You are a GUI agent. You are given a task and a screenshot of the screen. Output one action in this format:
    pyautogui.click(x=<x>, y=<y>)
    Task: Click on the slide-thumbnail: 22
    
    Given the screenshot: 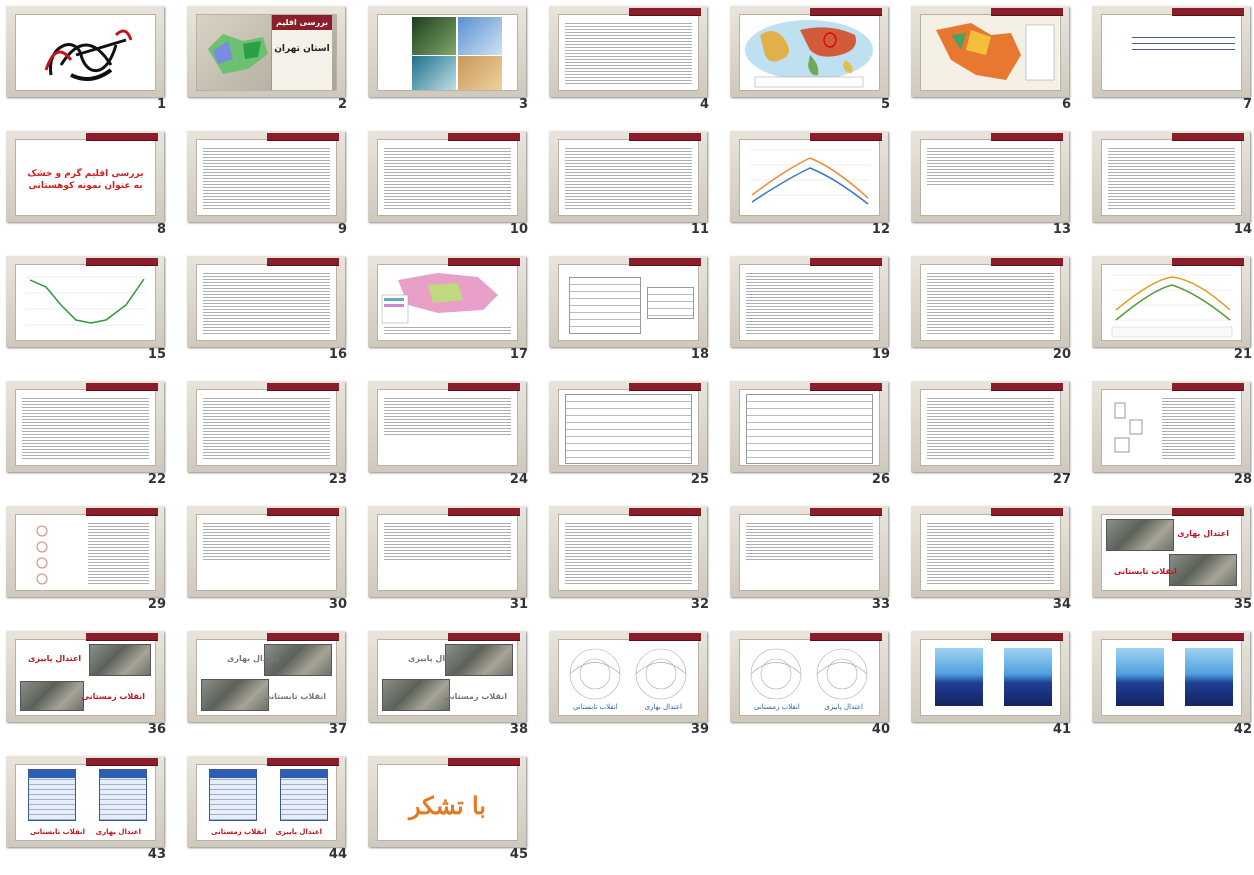 What is the action you would take?
    pyautogui.click(x=93, y=437)
    